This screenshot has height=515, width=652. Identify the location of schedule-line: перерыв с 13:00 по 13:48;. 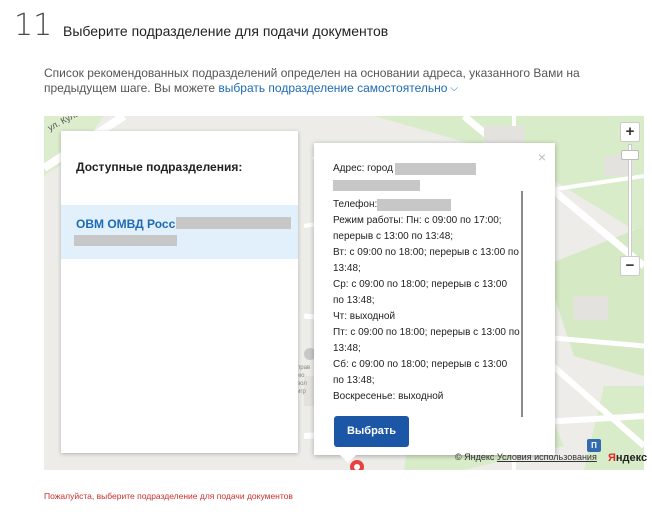
(393, 236).